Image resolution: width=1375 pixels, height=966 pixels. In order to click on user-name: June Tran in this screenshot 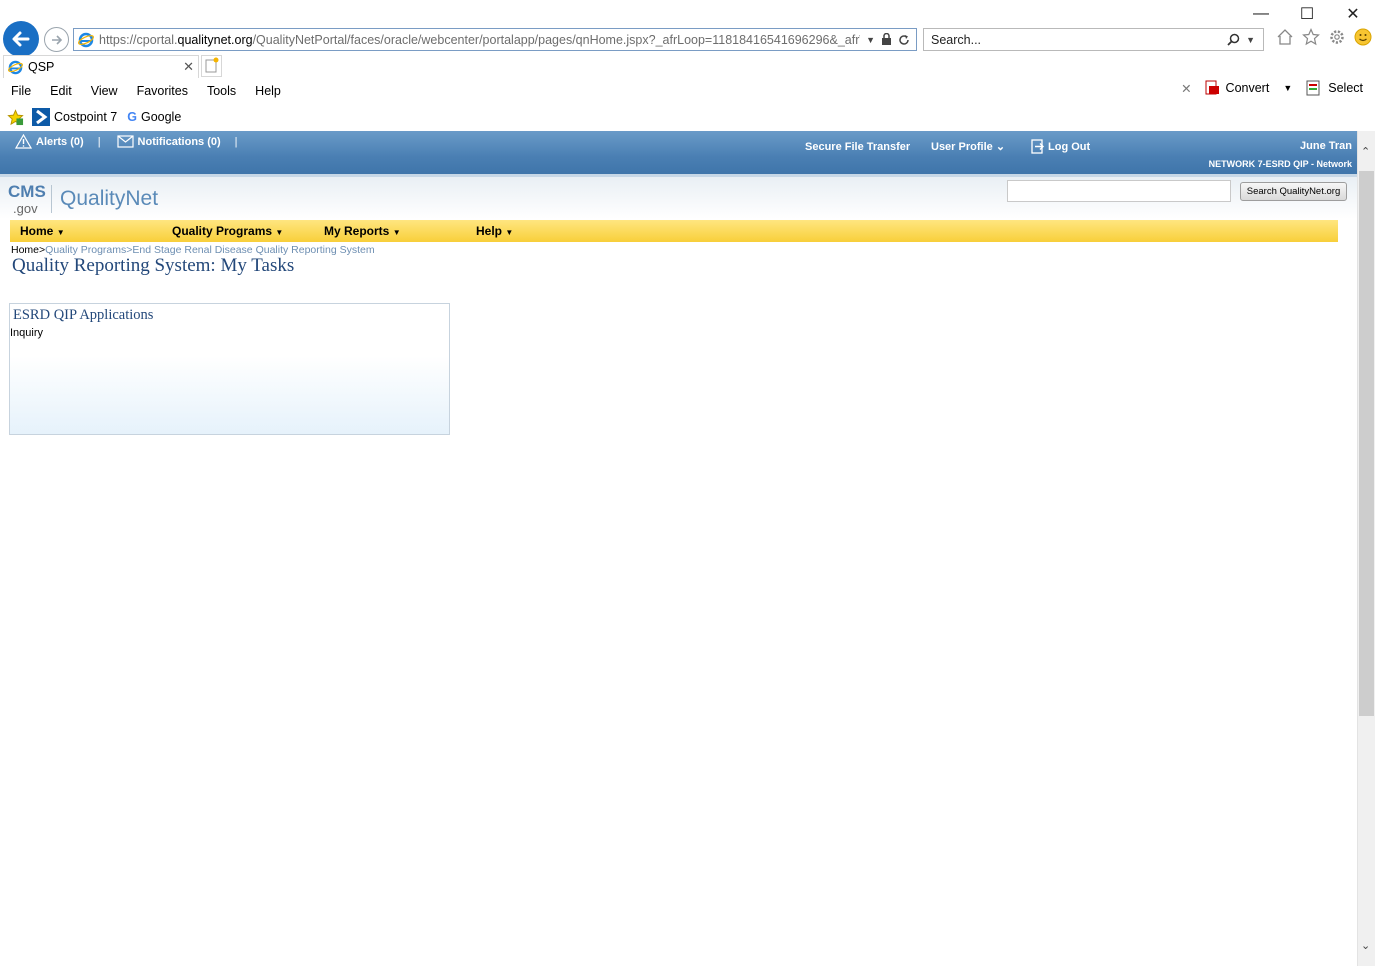, I will do `click(1326, 146)`.